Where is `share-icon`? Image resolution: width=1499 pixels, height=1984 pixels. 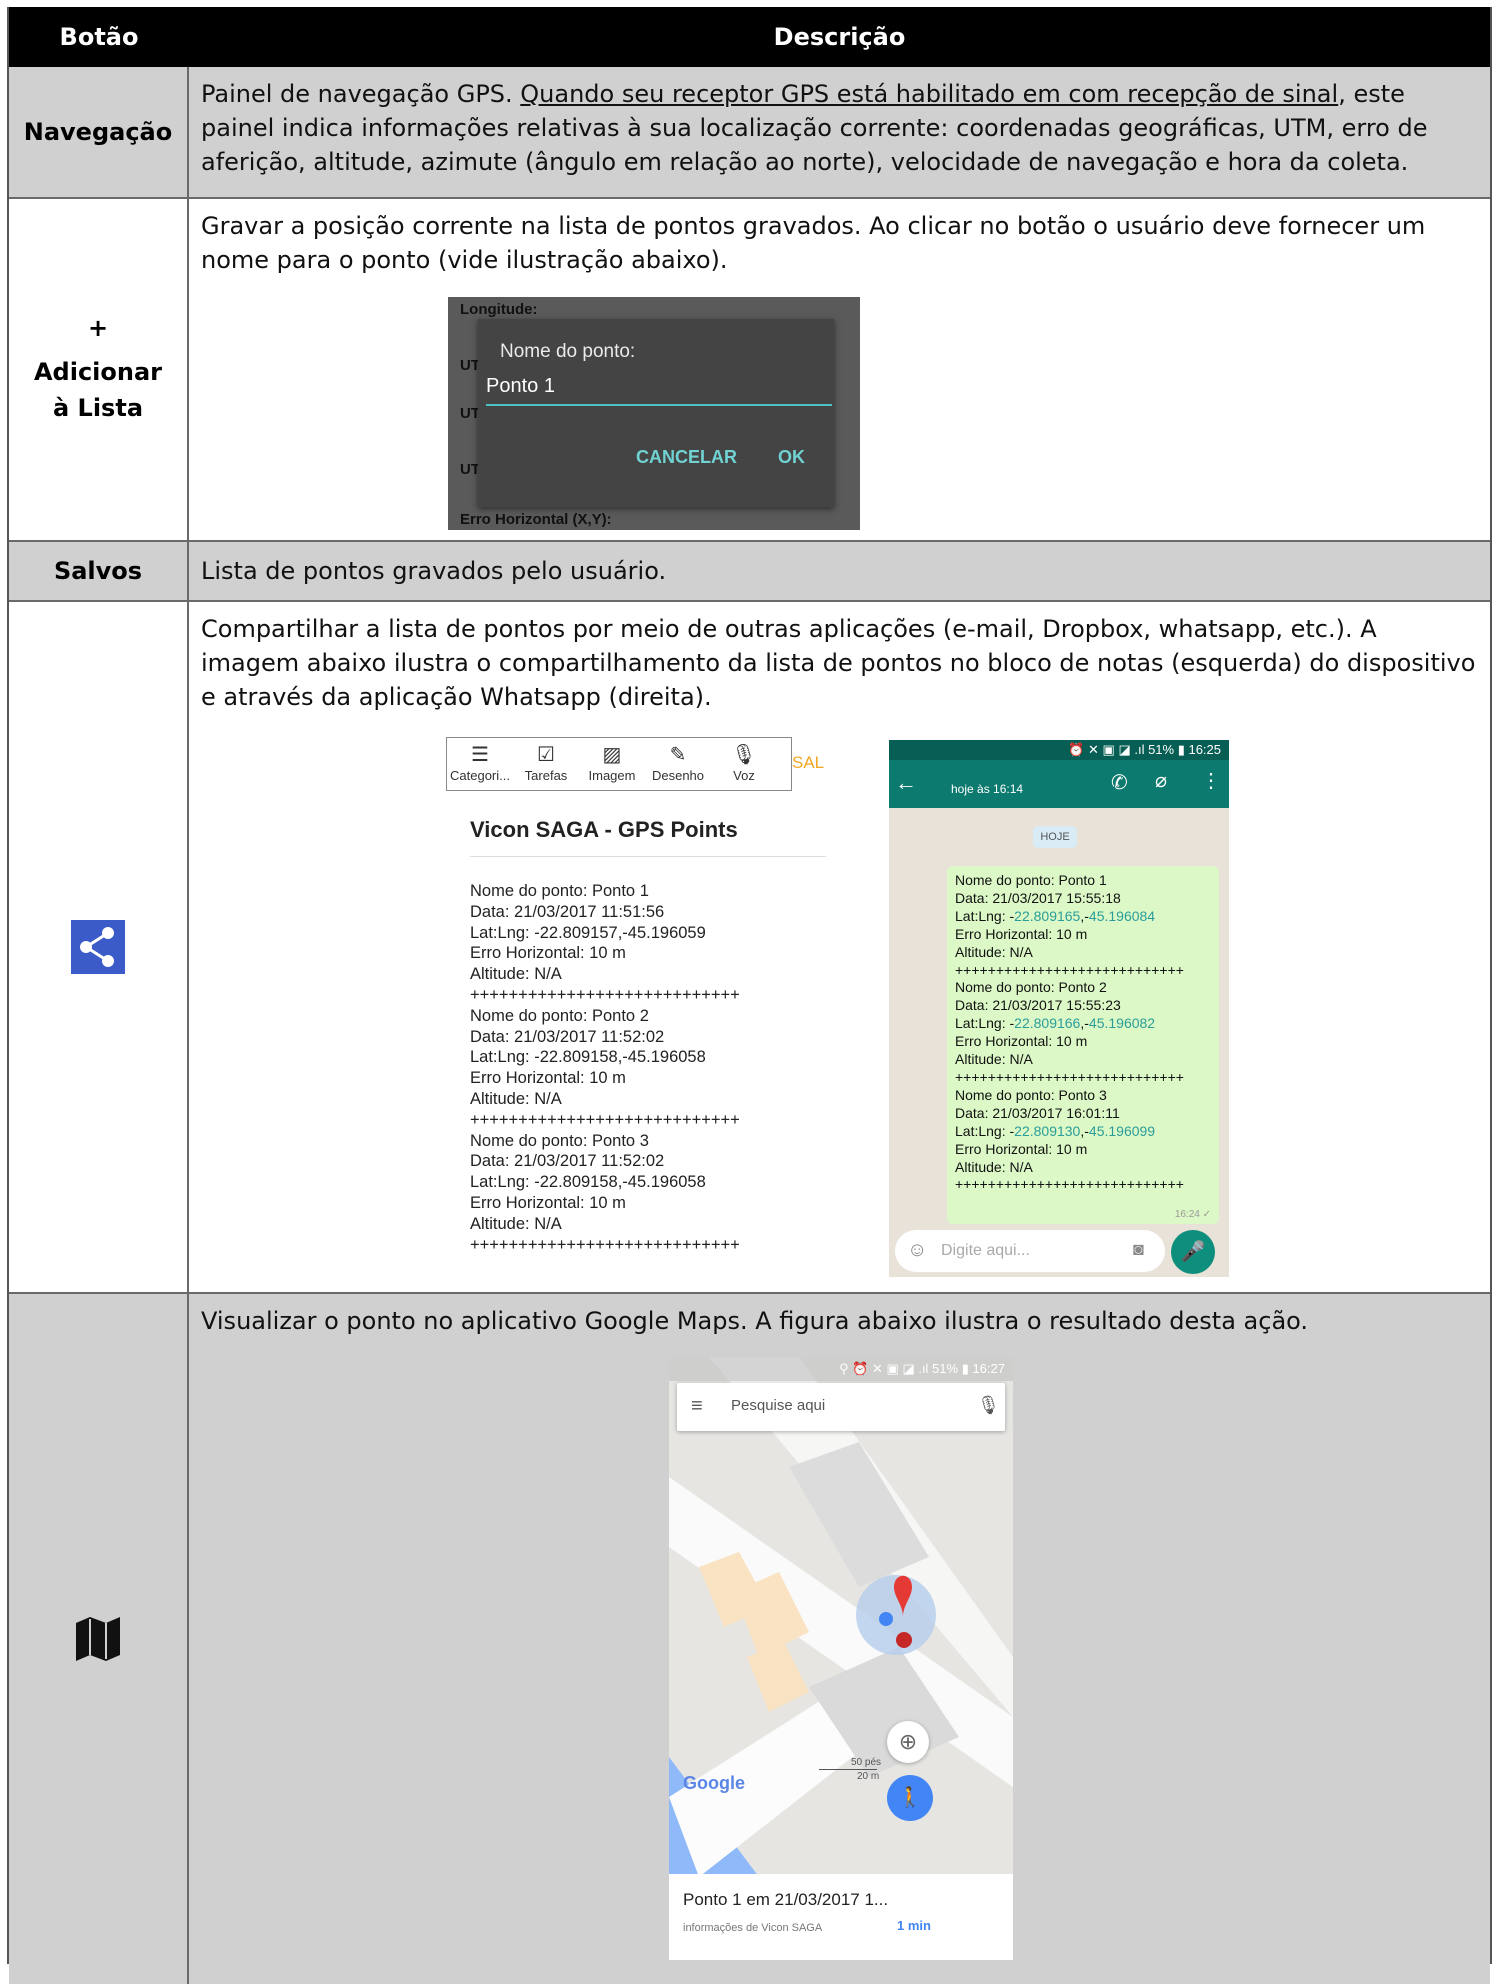
share-icon is located at coordinates (98, 947).